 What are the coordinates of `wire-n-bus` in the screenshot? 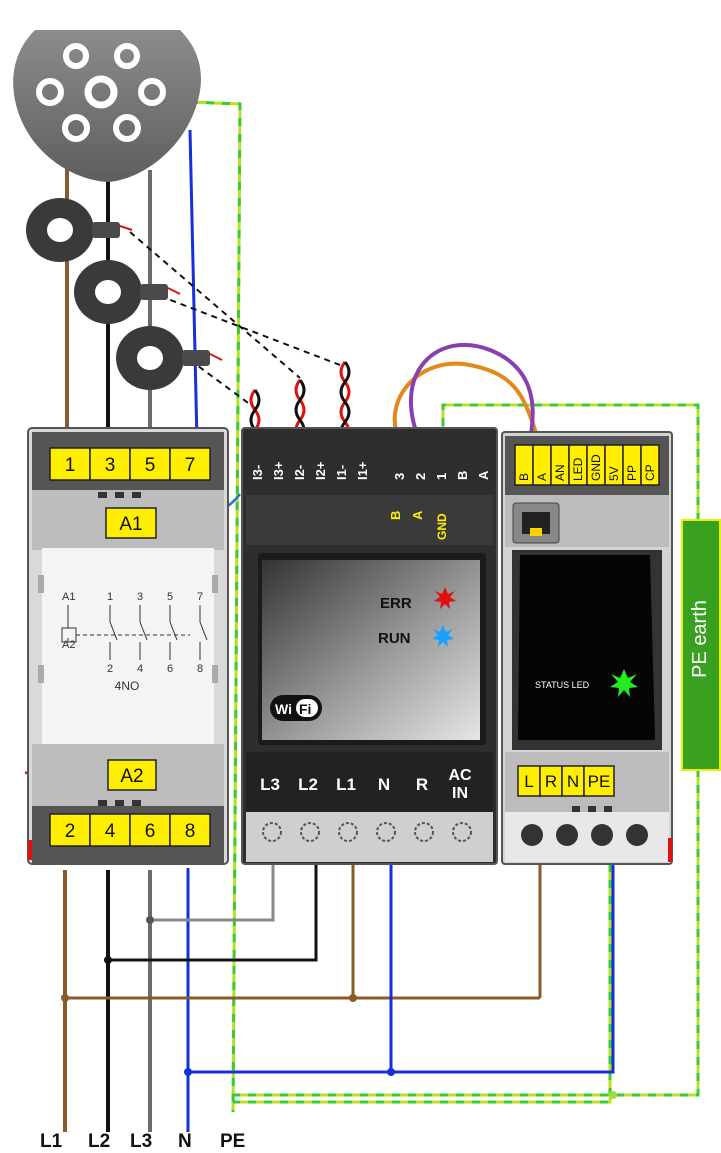 It's located at (401, 967).